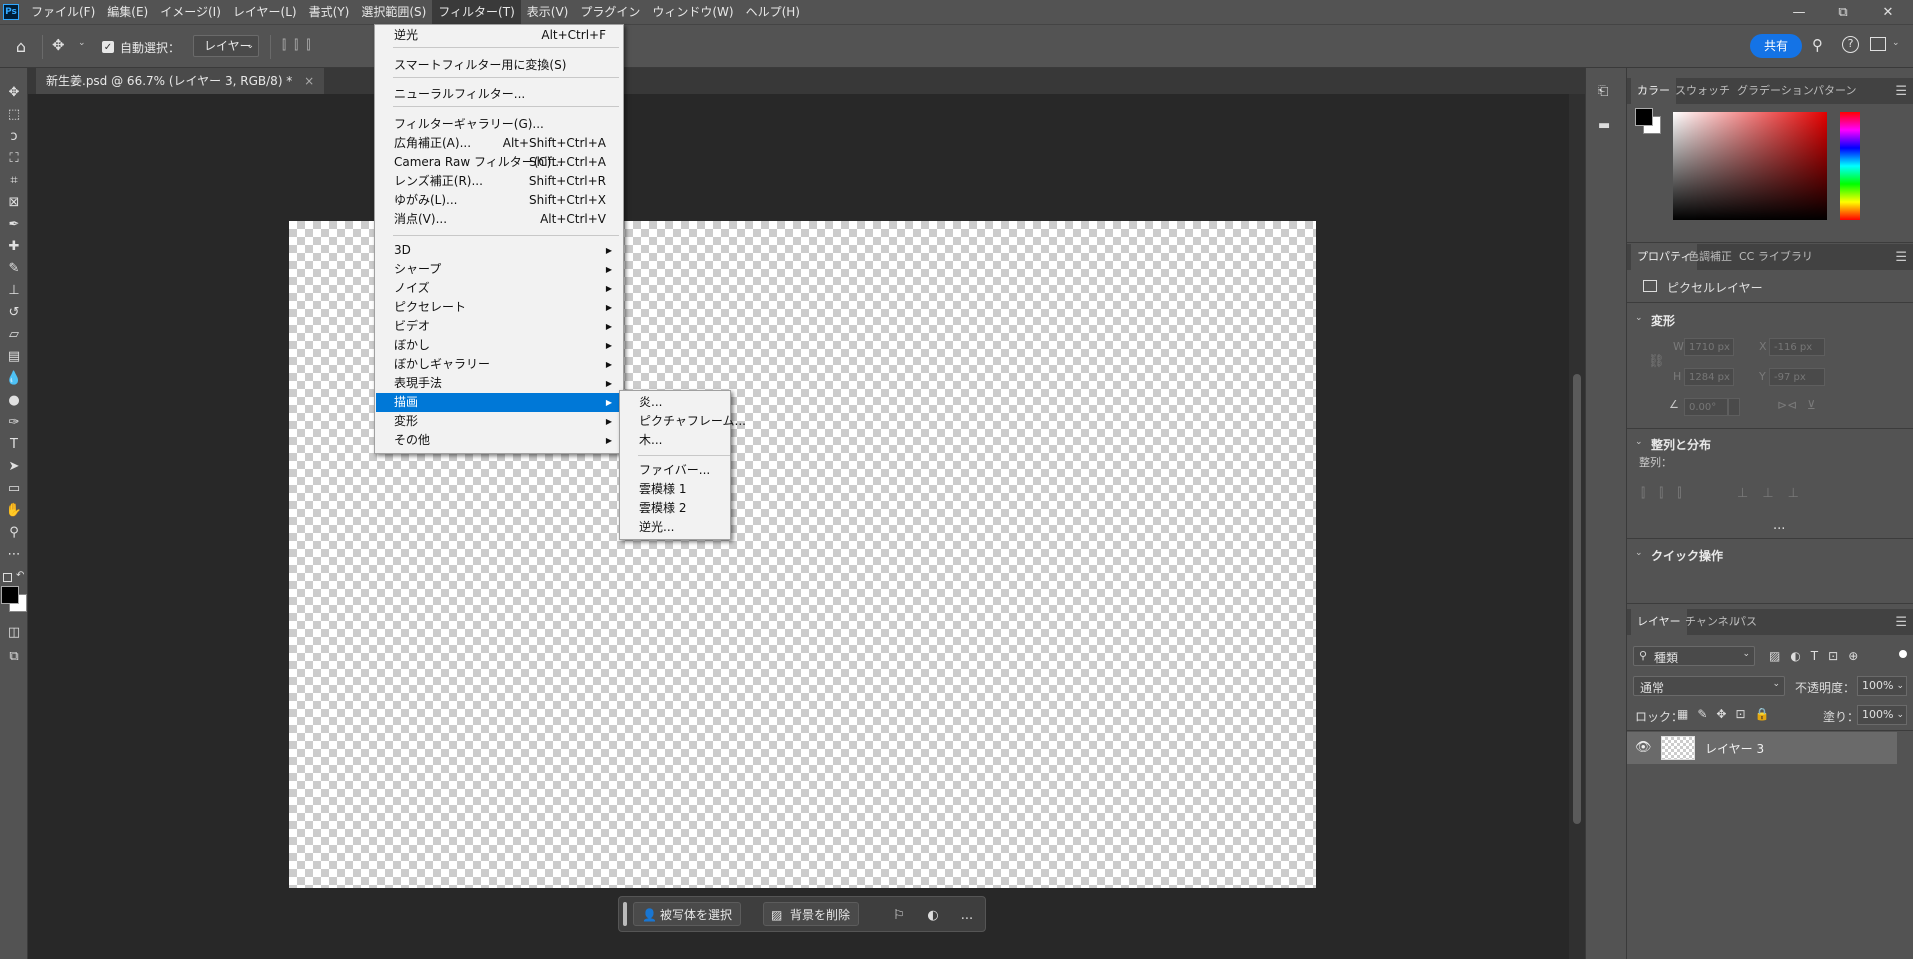  Describe the element at coordinates (899, 915) in the screenshot. I see `transform-icon: ⚐` at that location.